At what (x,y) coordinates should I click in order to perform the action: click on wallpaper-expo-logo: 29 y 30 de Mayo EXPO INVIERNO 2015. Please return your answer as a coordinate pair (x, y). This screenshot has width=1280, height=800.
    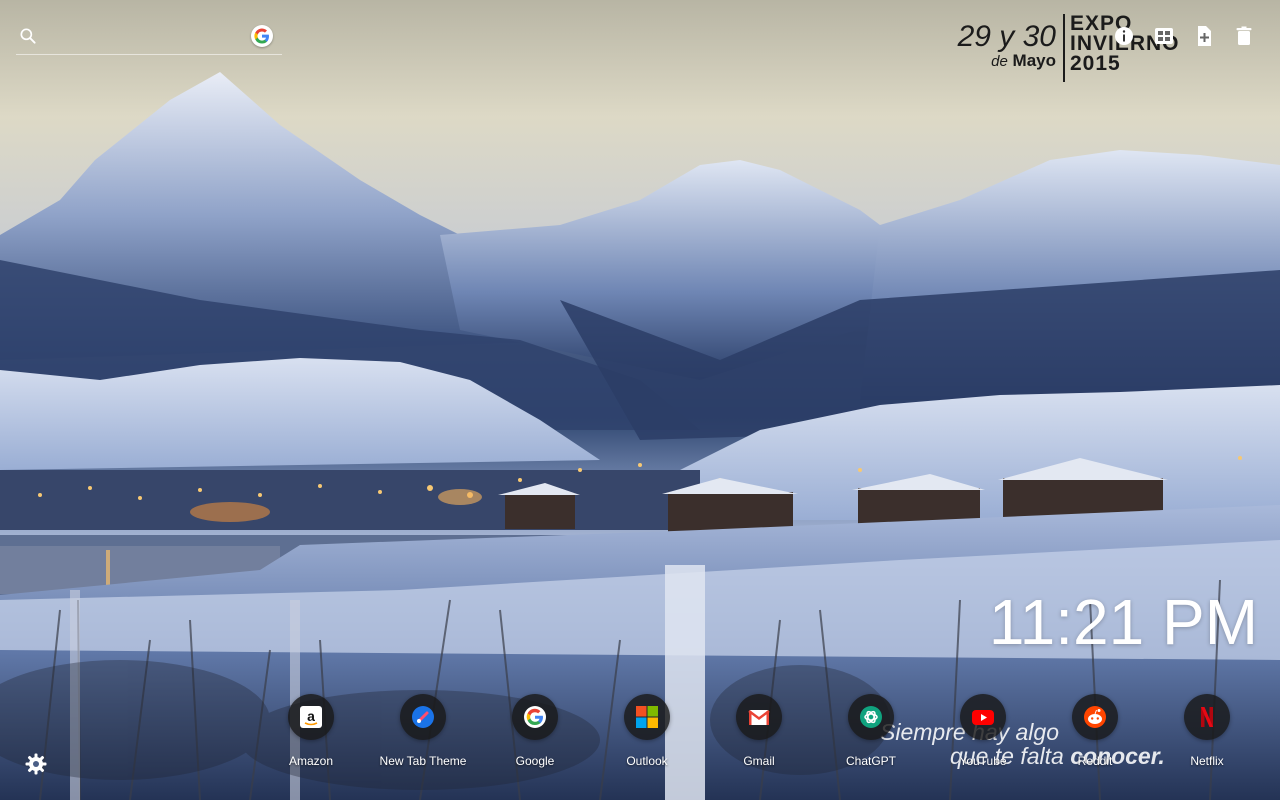
    Looking at the image, I should click on (1065, 47).